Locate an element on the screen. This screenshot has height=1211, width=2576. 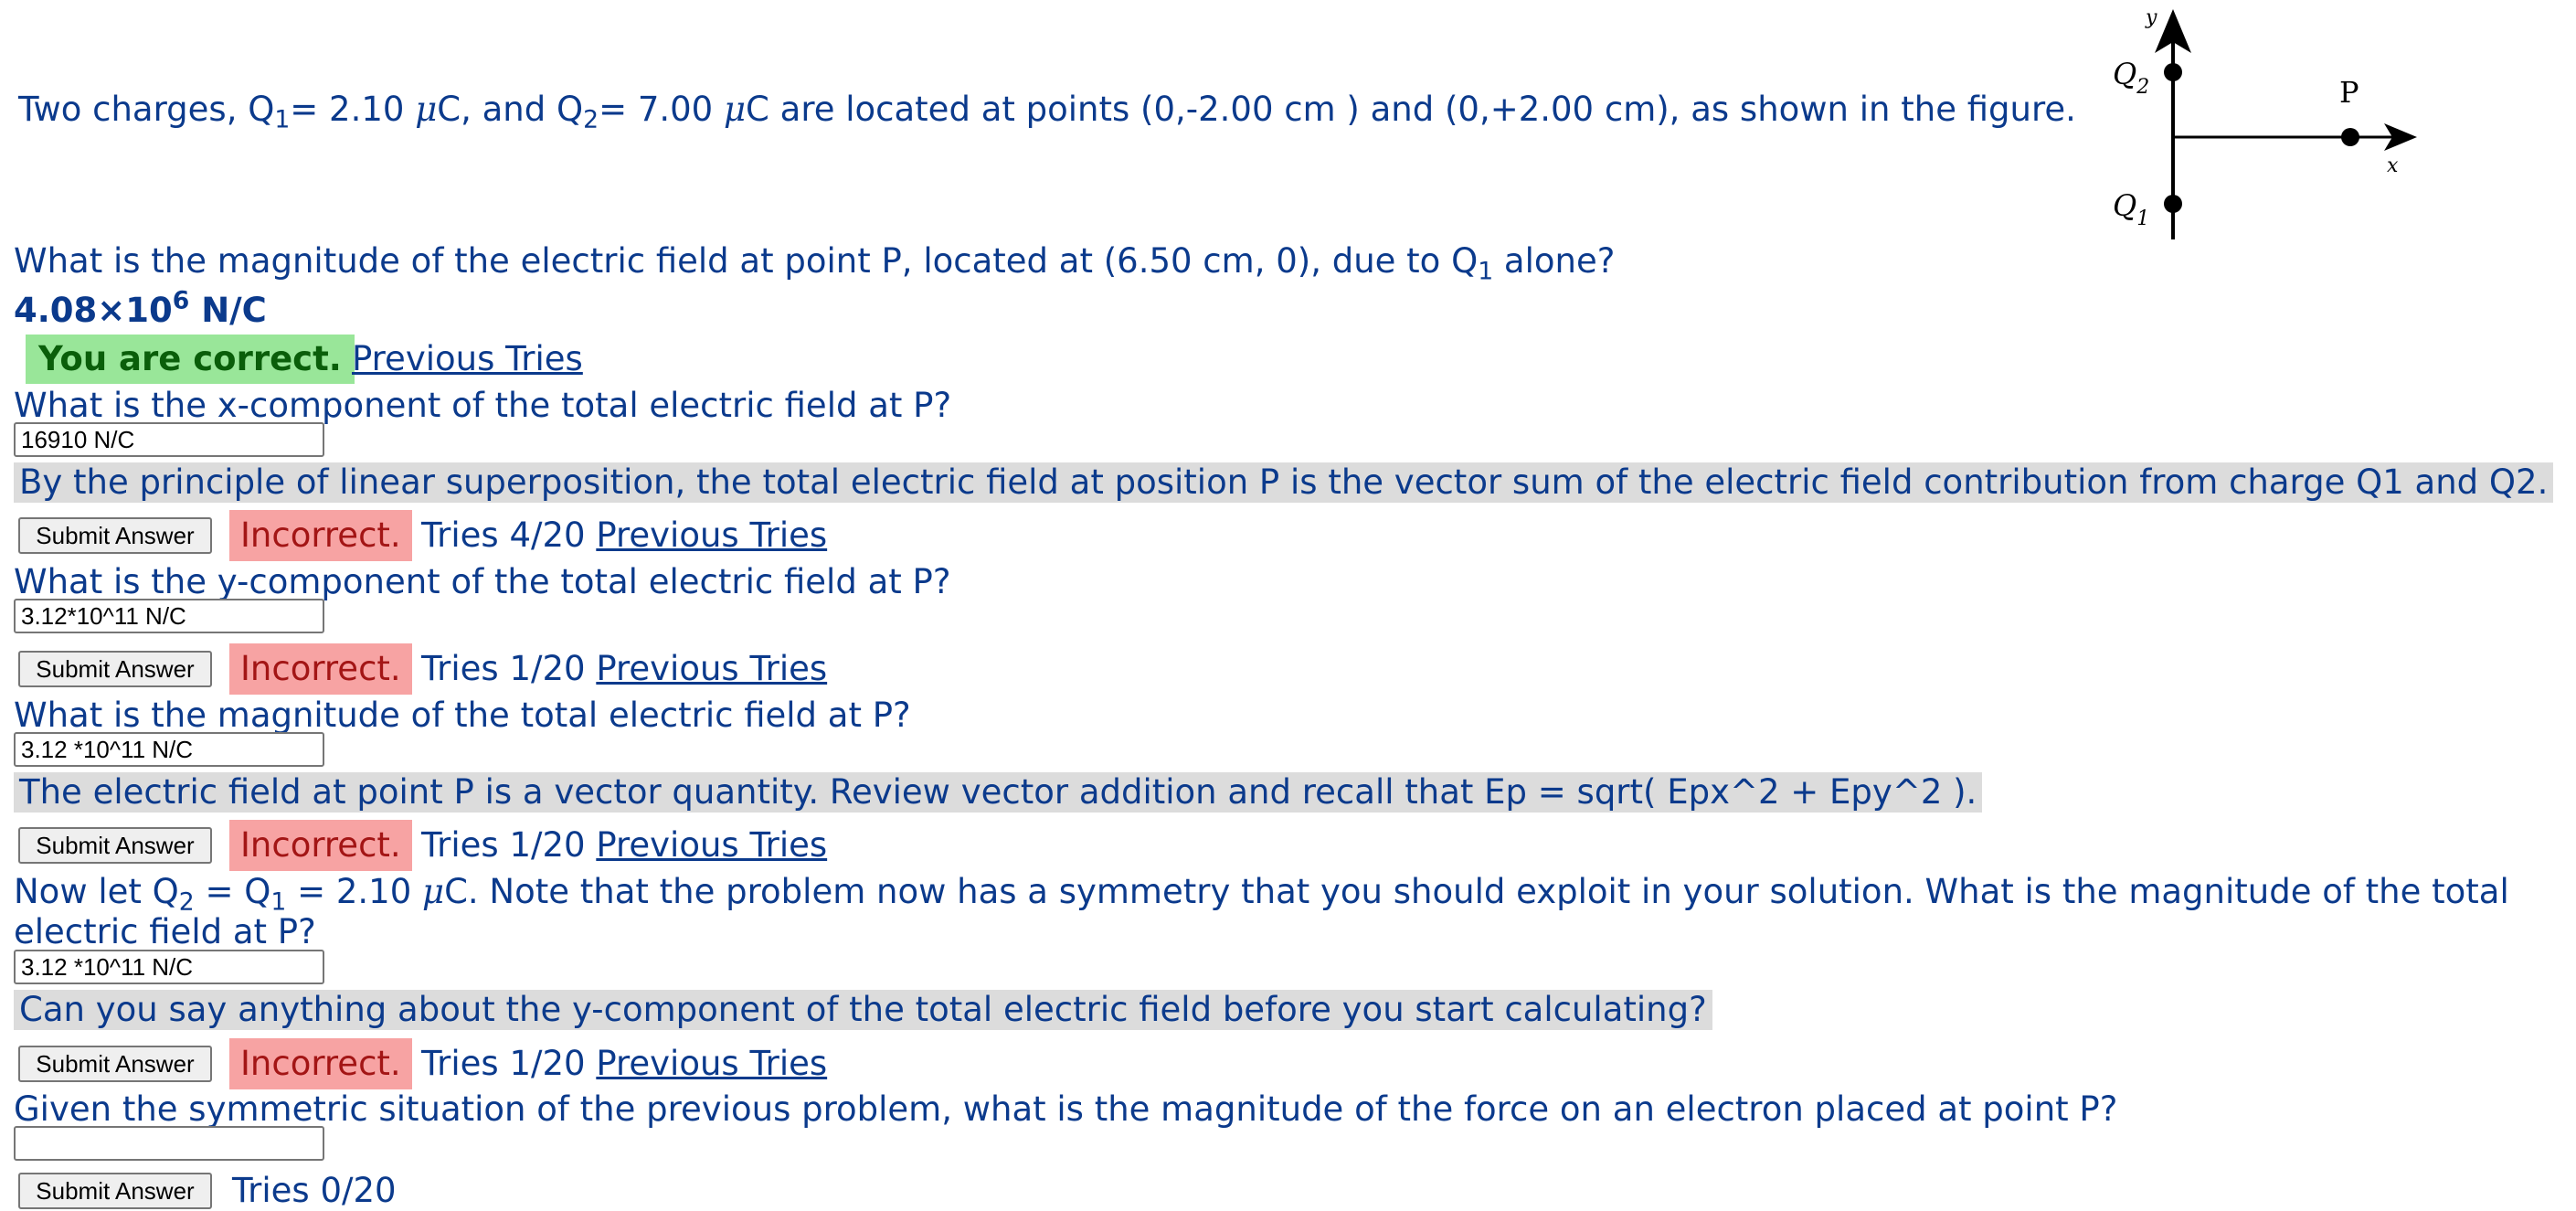
charge-figure: y x Q2 Q1 P is located at coordinates (2265, 122).